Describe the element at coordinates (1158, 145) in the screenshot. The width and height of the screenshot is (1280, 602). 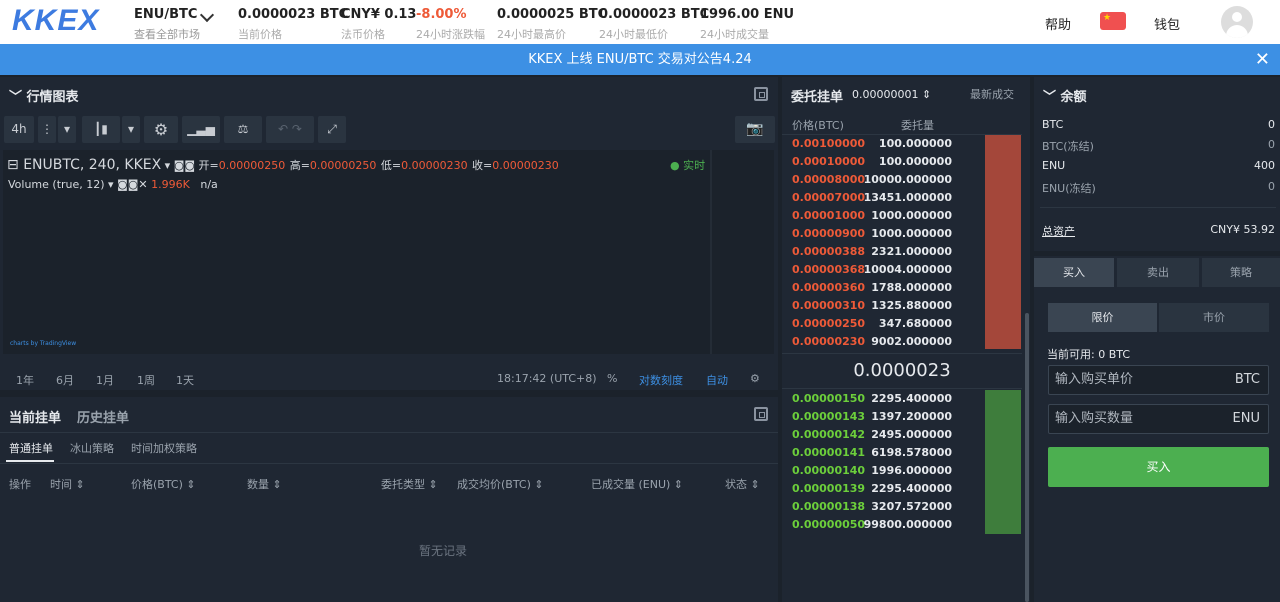
I see `balance-btc-frozen: BTC(冻结) 0` at that location.